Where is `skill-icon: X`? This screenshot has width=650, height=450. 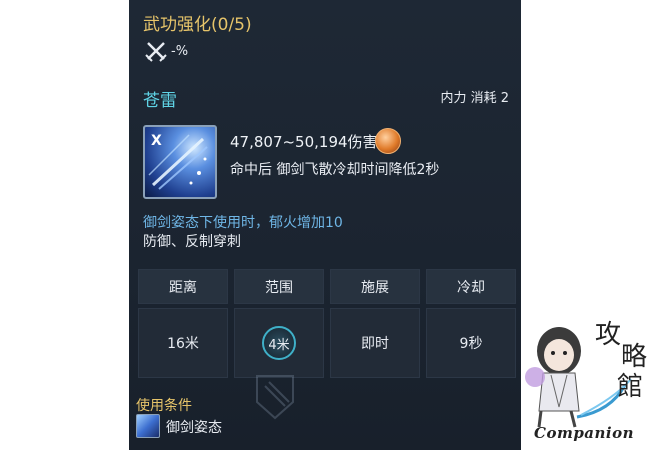 skill-icon: X is located at coordinates (180, 162).